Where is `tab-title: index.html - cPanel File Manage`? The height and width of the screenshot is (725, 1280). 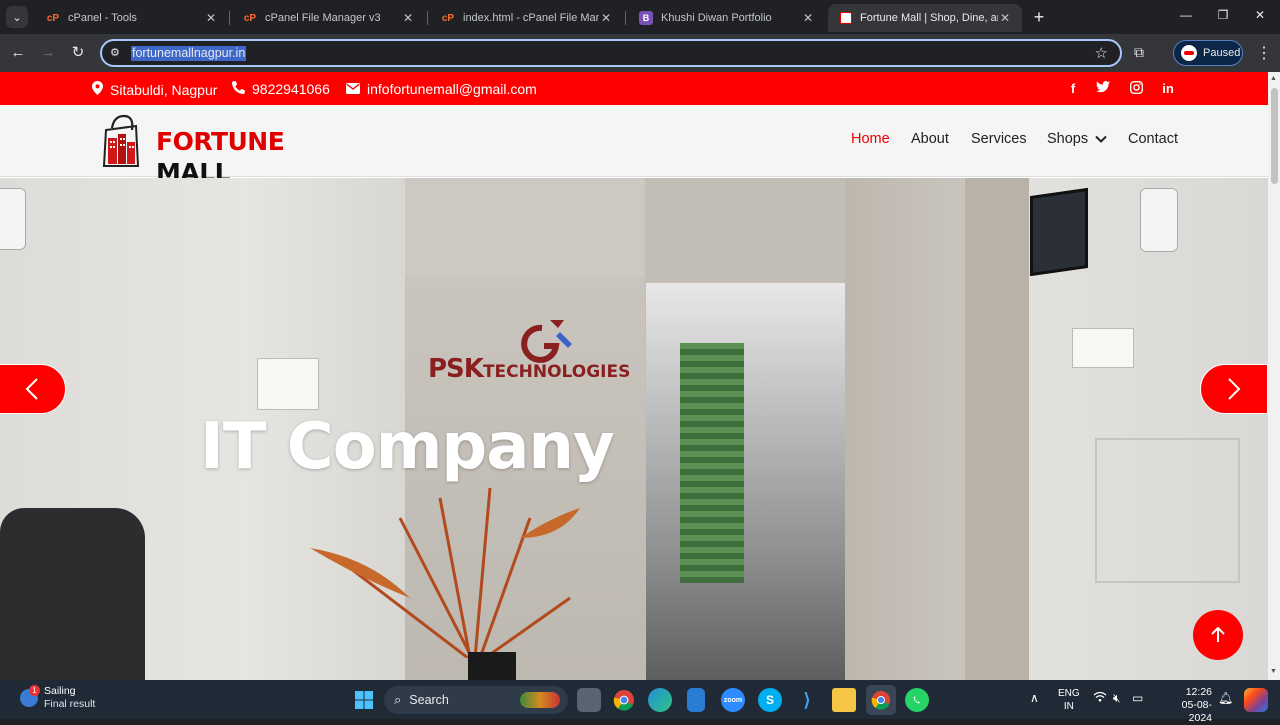
tab-title: index.html - cPanel File Manage is located at coordinates (531, 18).